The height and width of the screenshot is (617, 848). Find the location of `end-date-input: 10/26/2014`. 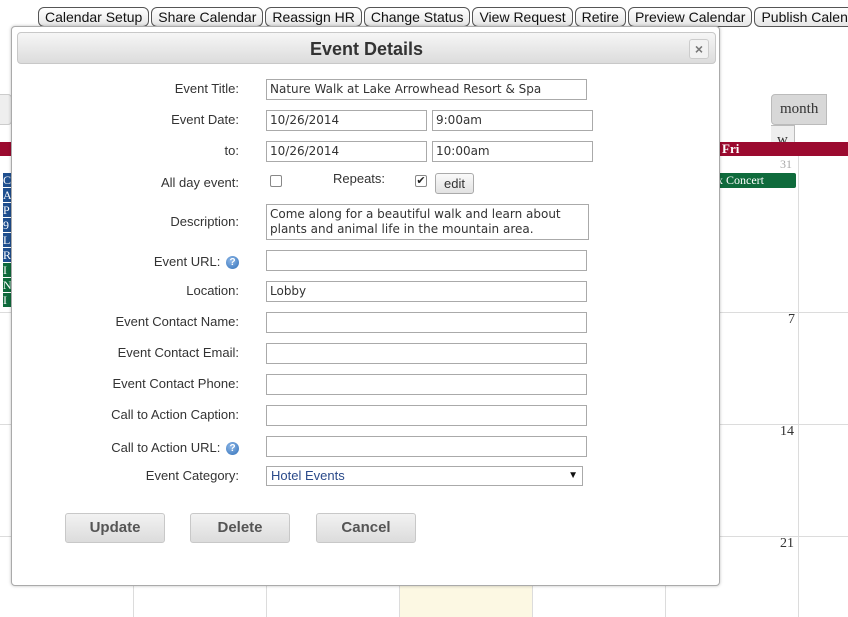

end-date-input: 10/26/2014 is located at coordinates (346, 151).